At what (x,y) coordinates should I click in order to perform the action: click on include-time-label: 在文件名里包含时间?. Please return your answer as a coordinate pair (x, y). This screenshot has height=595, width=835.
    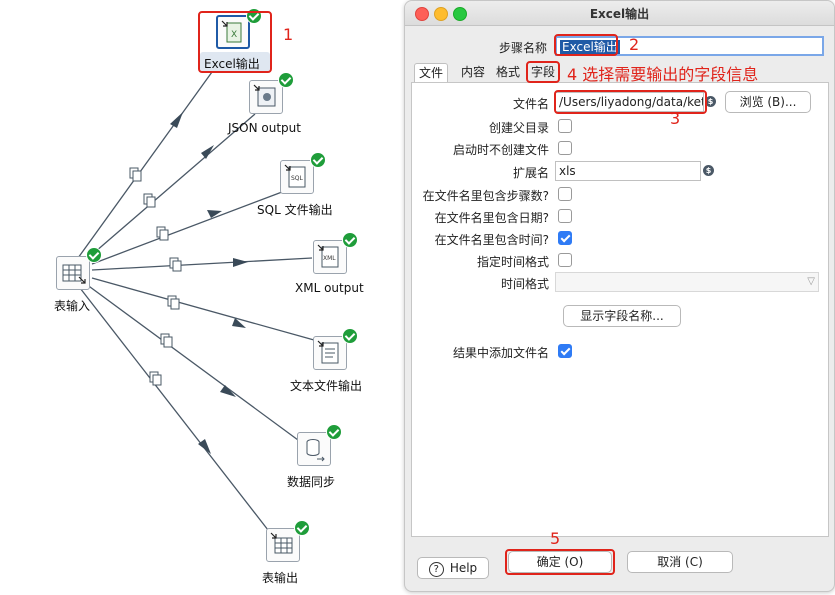
    Looking at the image, I should click on (491, 240).